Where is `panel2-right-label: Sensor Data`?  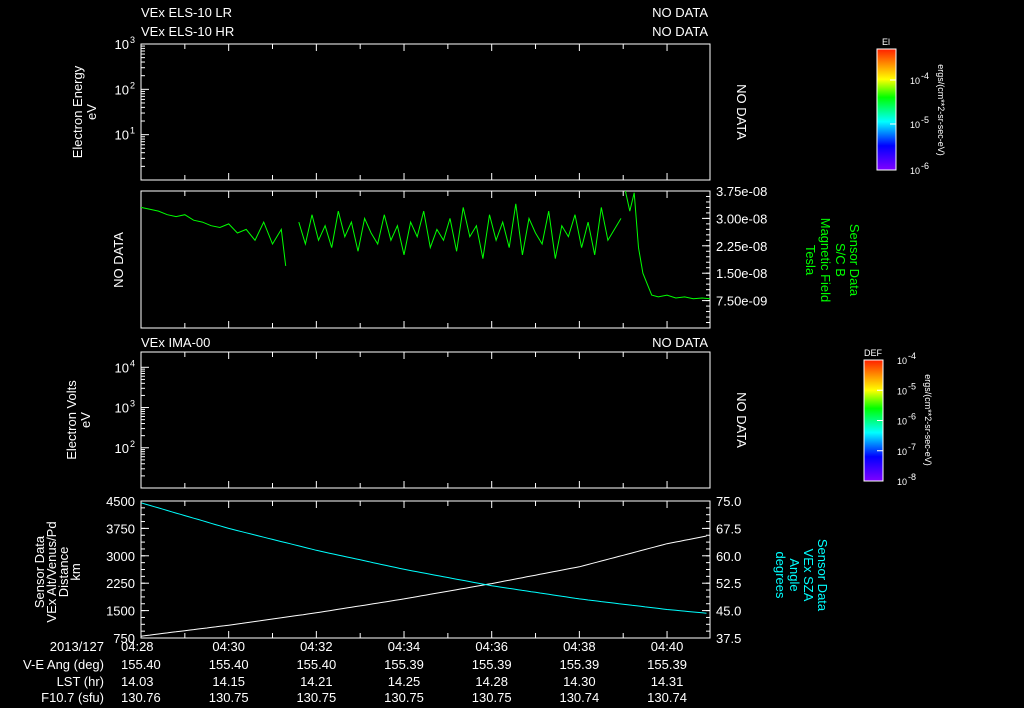
panel2-right-label: Sensor Data is located at coordinates (854, 260).